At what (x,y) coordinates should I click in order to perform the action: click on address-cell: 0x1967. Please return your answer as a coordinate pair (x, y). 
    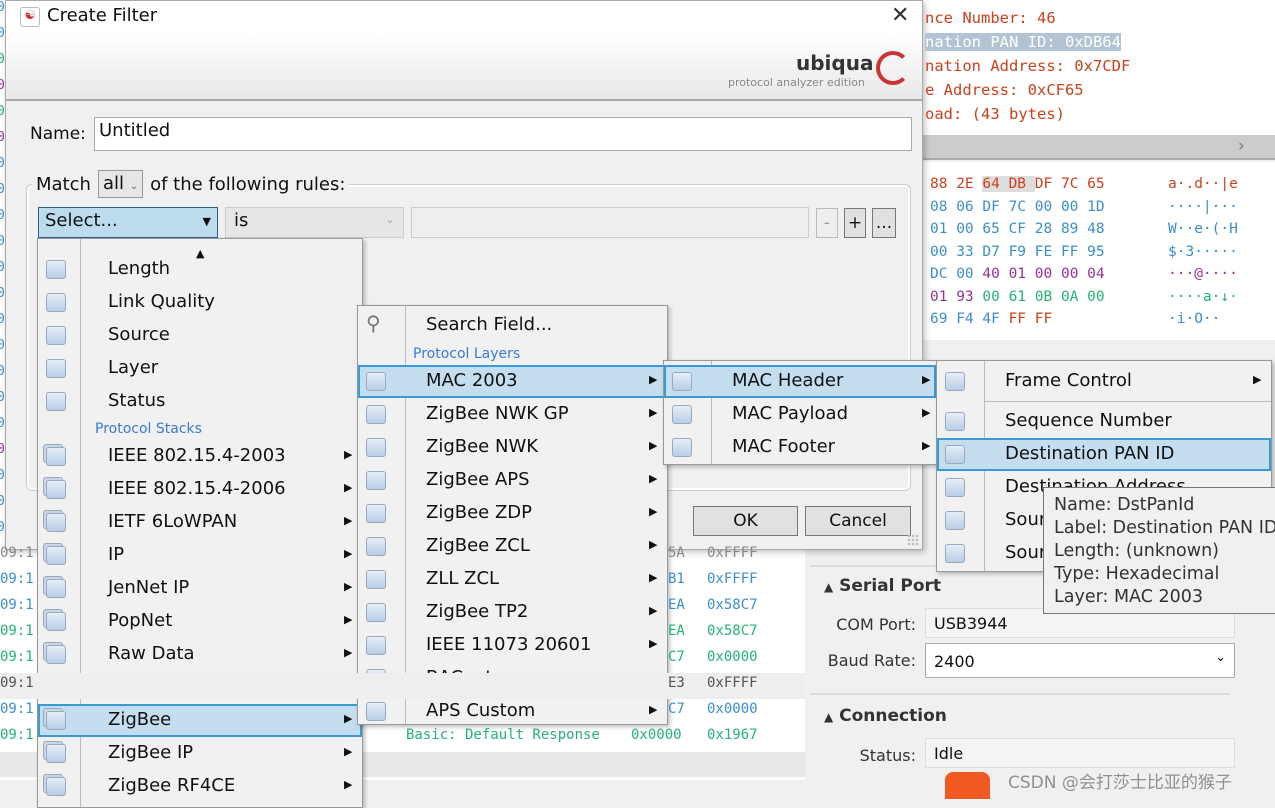
    Looking at the image, I should click on (732, 735).